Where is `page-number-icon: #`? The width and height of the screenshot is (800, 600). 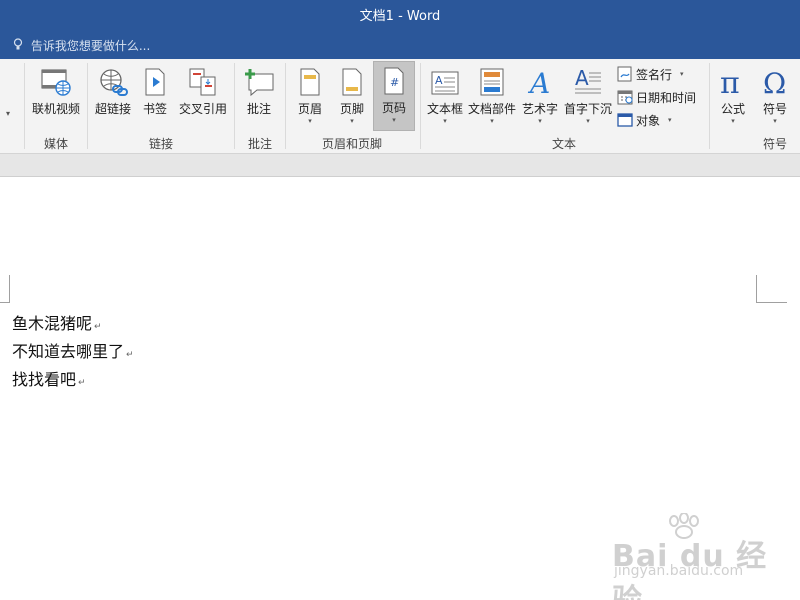 page-number-icon: # is located at coordinates (394, 79).